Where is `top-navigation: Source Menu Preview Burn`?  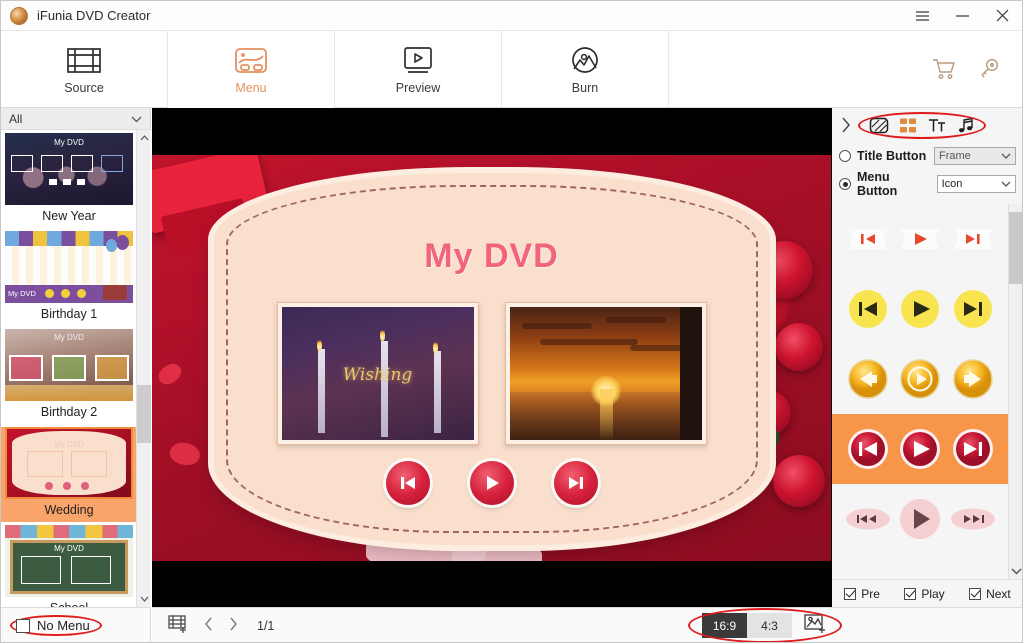 top-navigation: Source Menu Preview Burn is located at coordinates (511, 69).